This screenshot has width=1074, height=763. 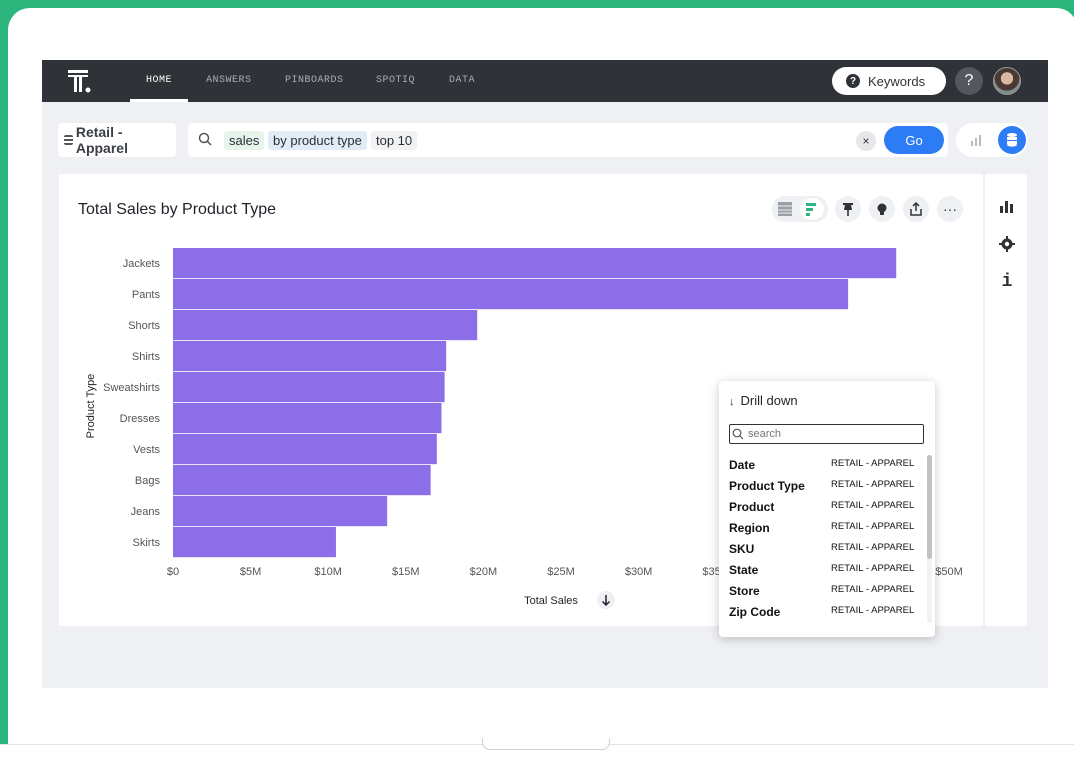 I want to click on y-tick-label: Dresses, so click(x=140, y=419).